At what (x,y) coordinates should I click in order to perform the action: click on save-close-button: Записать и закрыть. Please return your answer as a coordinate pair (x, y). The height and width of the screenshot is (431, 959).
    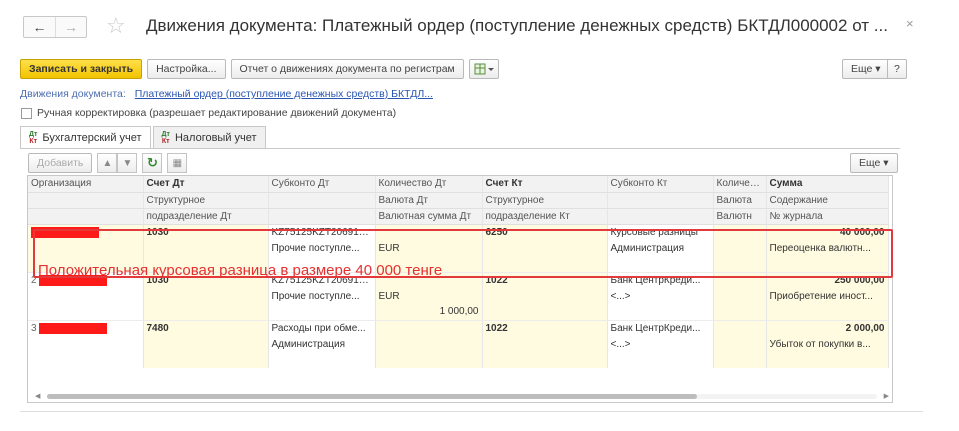
    Looking at the image, I should click on (81, 69).